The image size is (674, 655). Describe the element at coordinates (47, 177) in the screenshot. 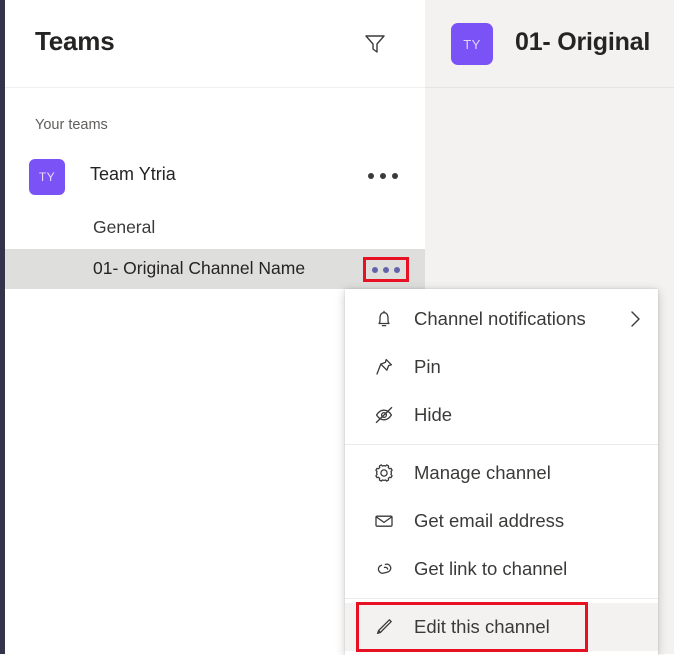

I see `team-avatar: TY` at that location.